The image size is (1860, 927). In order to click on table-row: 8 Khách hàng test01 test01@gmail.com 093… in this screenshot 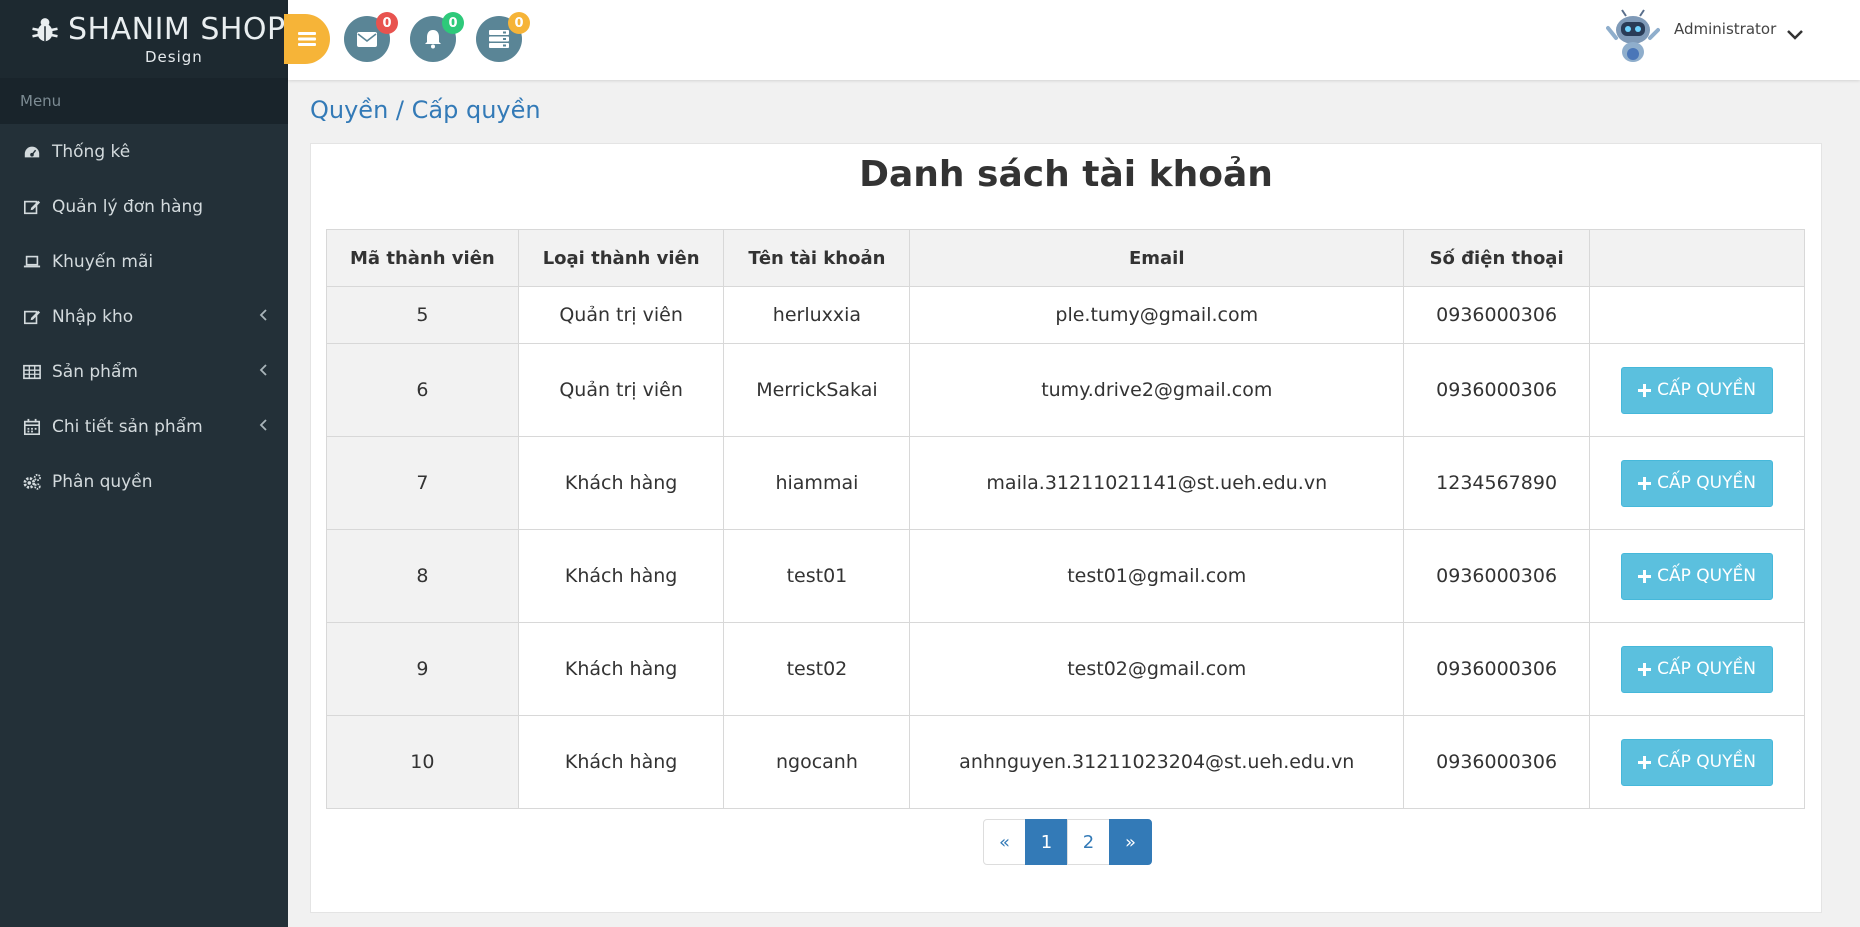, I will do `click(1065, 576)`.